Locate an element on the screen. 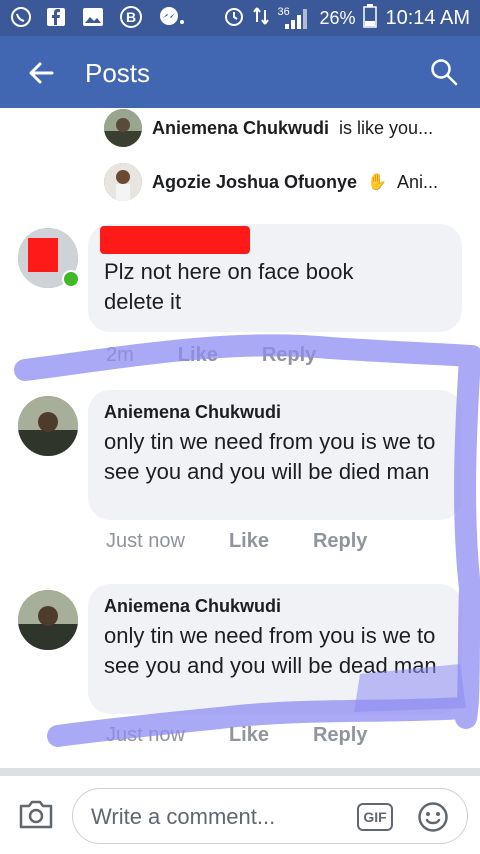 Image resolution: width=480 pixels, height=854 pixels. bitcoin-icon: B is located at coordinates (131, 17).